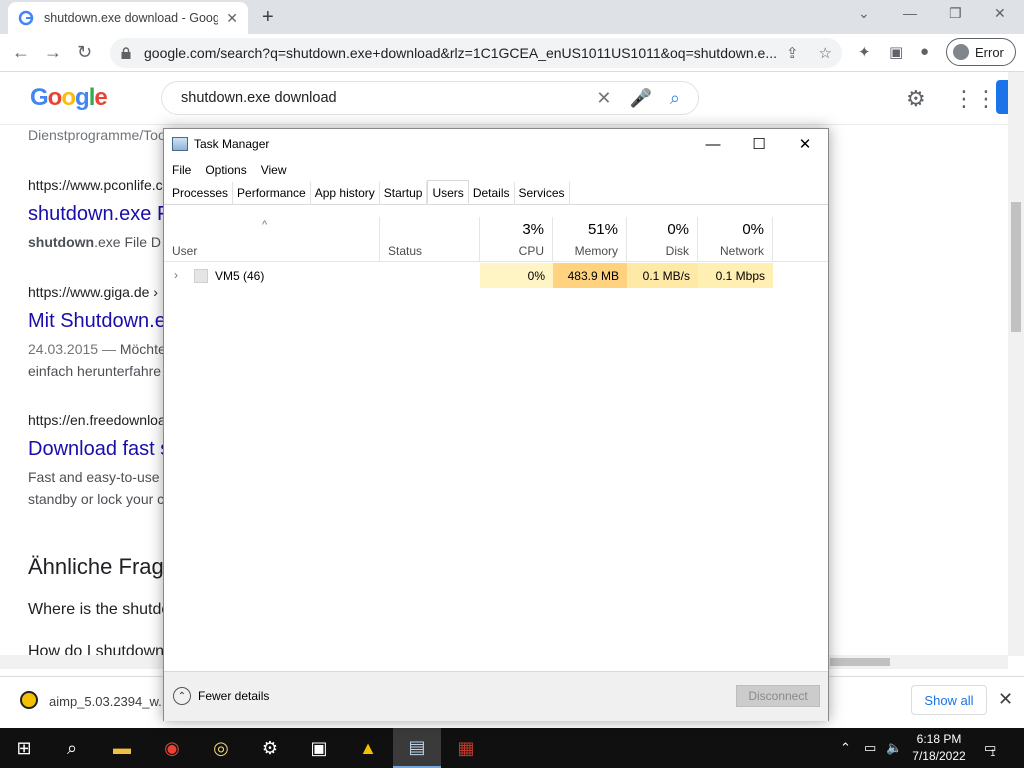  Describe the element at coordinates (69, 98) in the screenshot. I see `google-logo: Google` at that location.